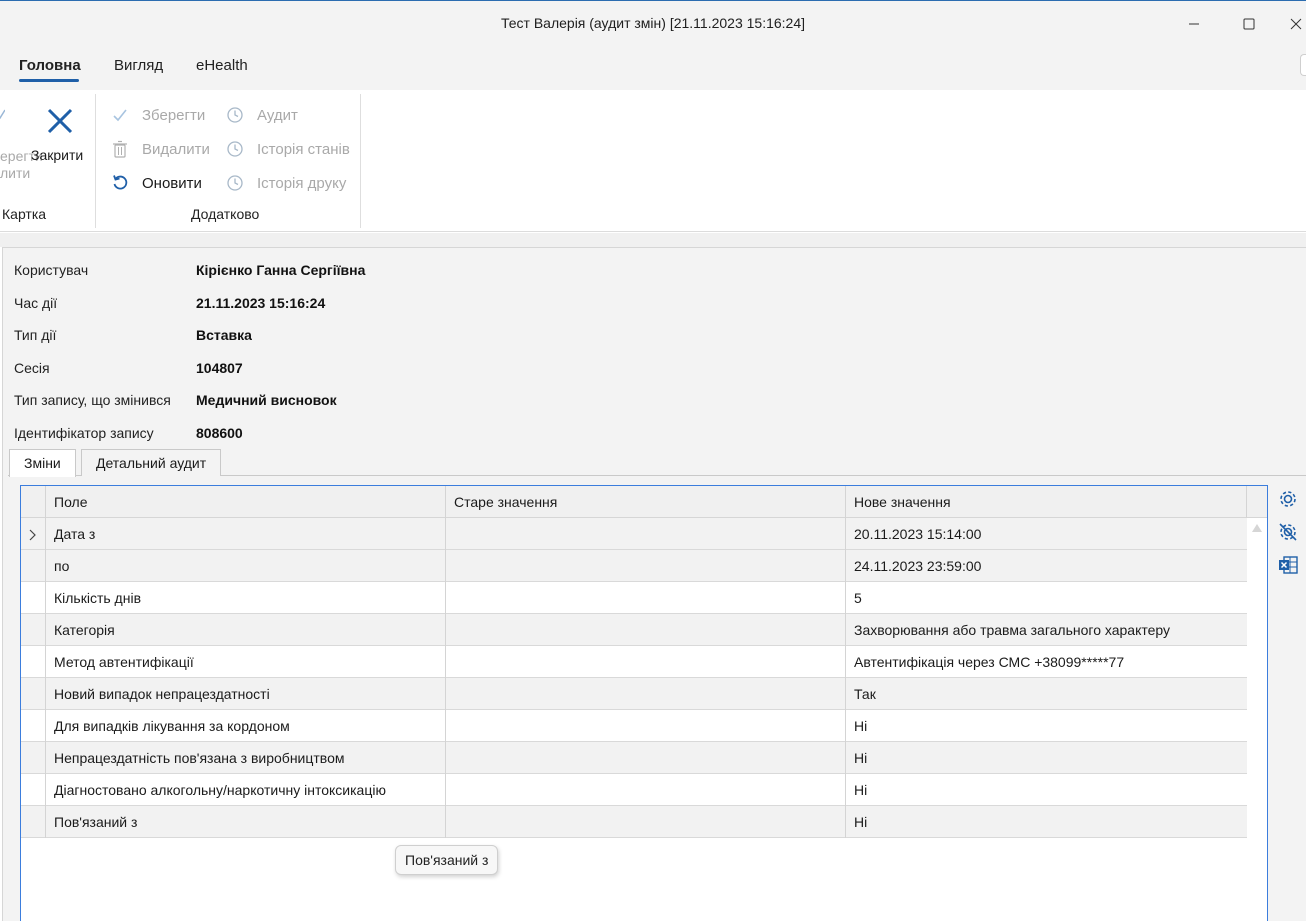 The width and height of the screenshot is (1306, 921). Describe the element at coordinates (245, 726) in the screenshot. I see `cell-field: Для випадків лікування за кордоном` at that location.